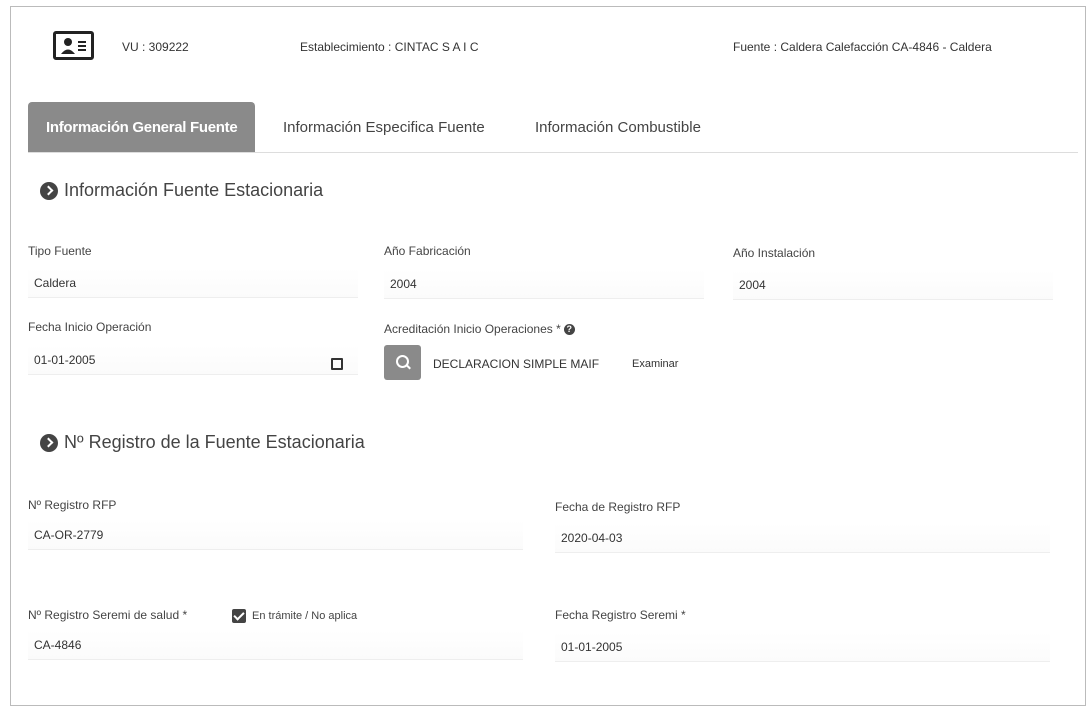 This screenshot has height=710, width=1089. I want to click on tab-informacion-especifica: Información Especifica Fuente, so click(384, 127).